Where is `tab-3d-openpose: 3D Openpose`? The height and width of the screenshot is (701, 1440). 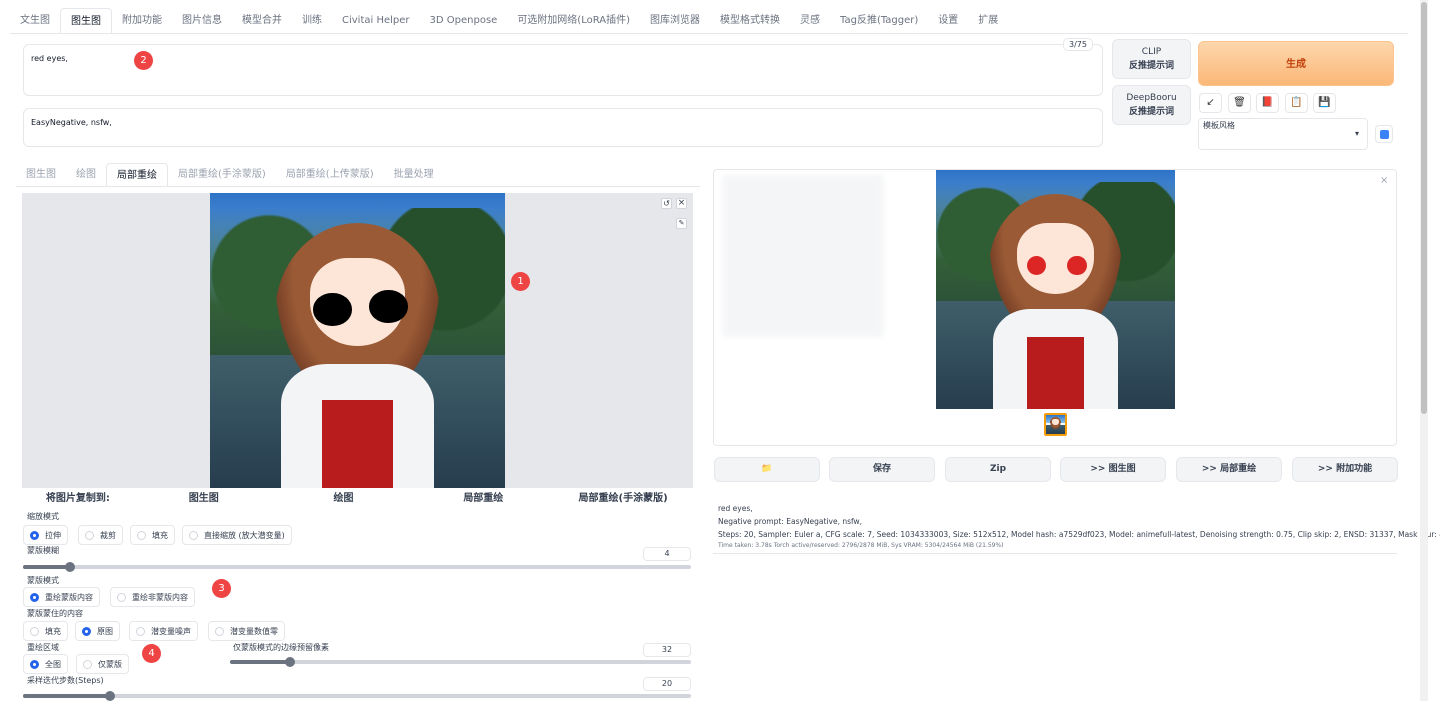
tab-3d-openpose: 3D Openpose is located at coordinates (464, 21).